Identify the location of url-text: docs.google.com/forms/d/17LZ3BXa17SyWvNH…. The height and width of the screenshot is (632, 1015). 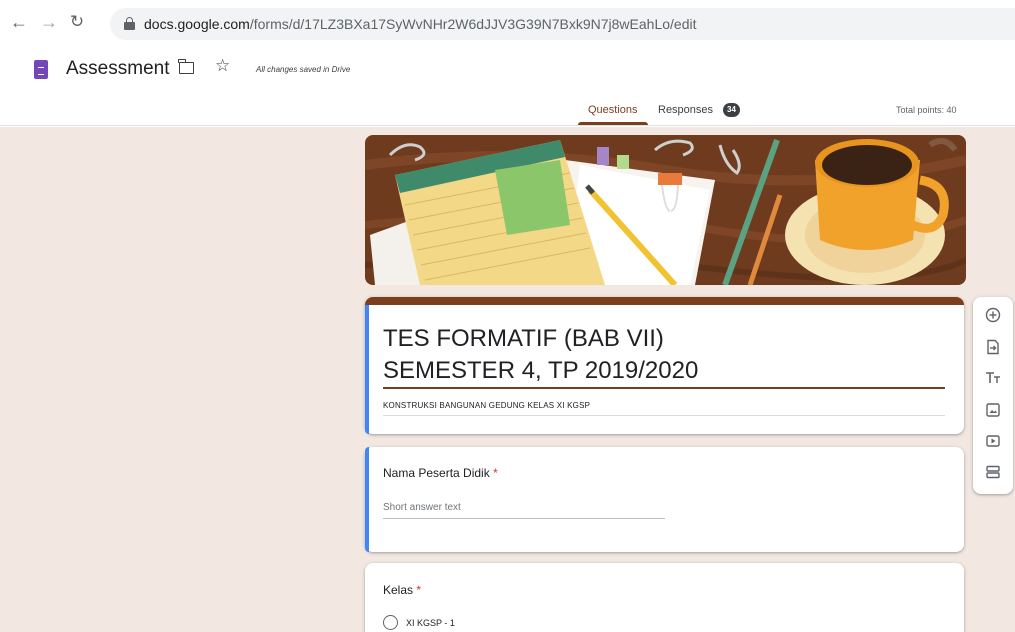
(420, 24).